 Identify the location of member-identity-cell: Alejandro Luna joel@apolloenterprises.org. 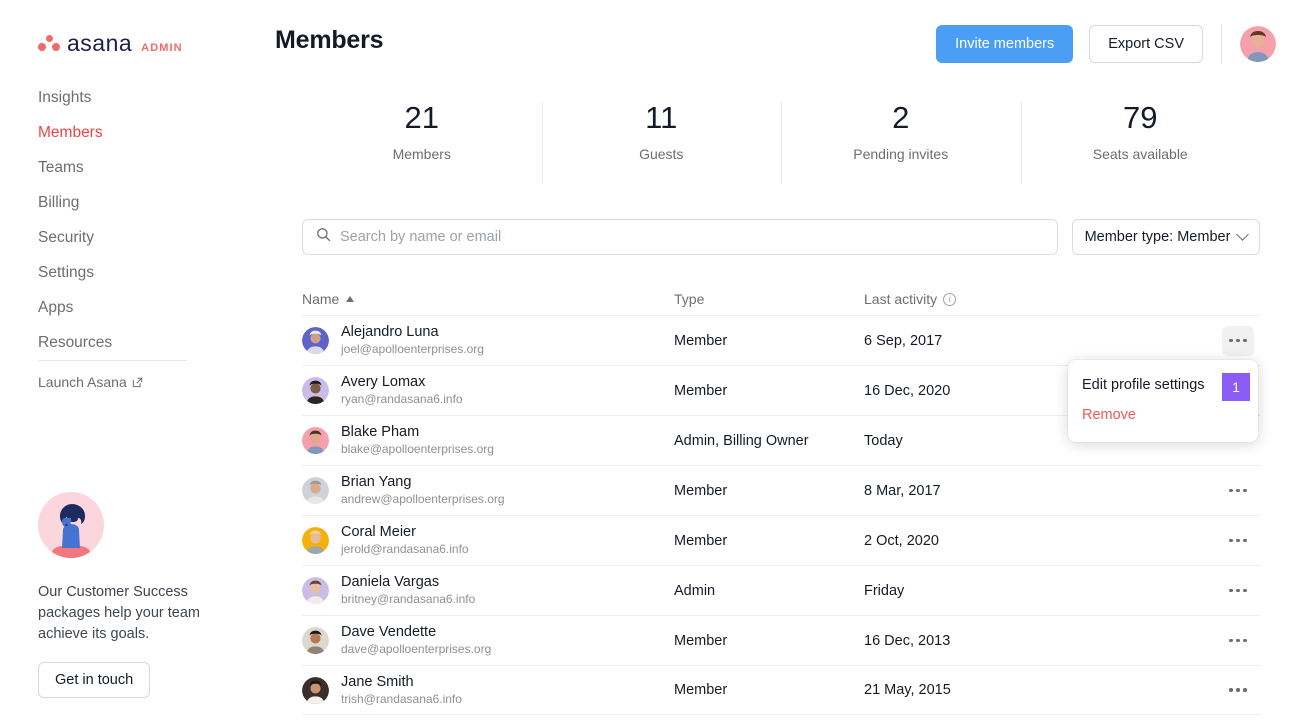
(488, 340).